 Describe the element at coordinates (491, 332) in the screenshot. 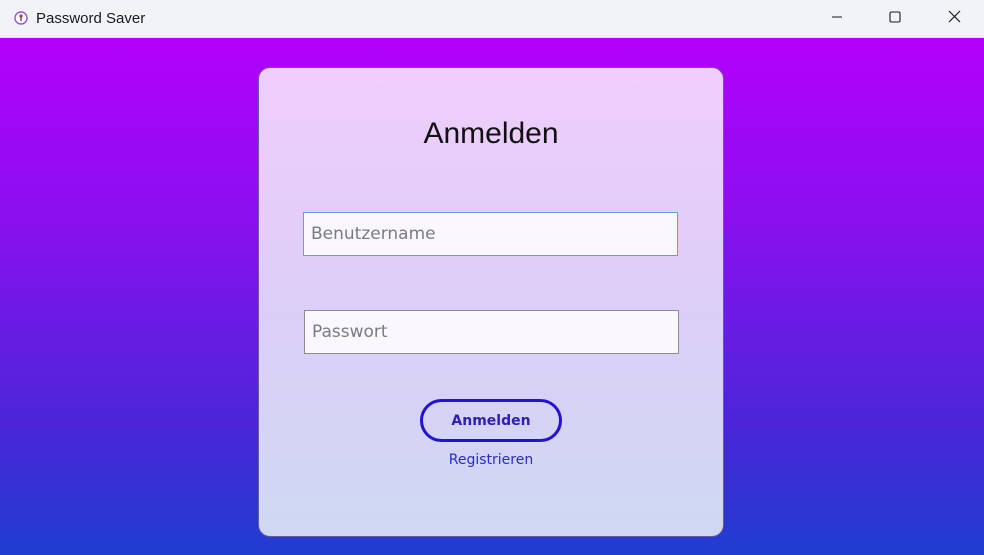

I see `password-input` at that location.